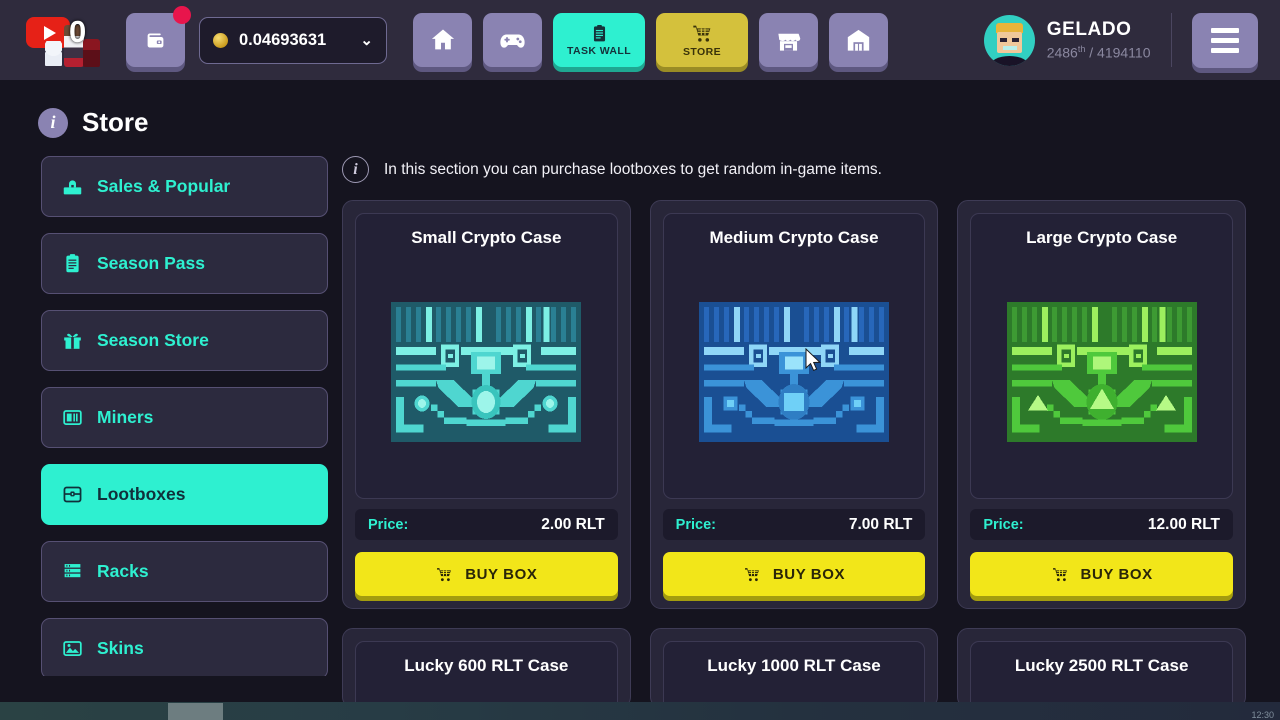 The height and width of the screenshot is (720, 1280). I want to click on nav-home-button, so click(442, 40).